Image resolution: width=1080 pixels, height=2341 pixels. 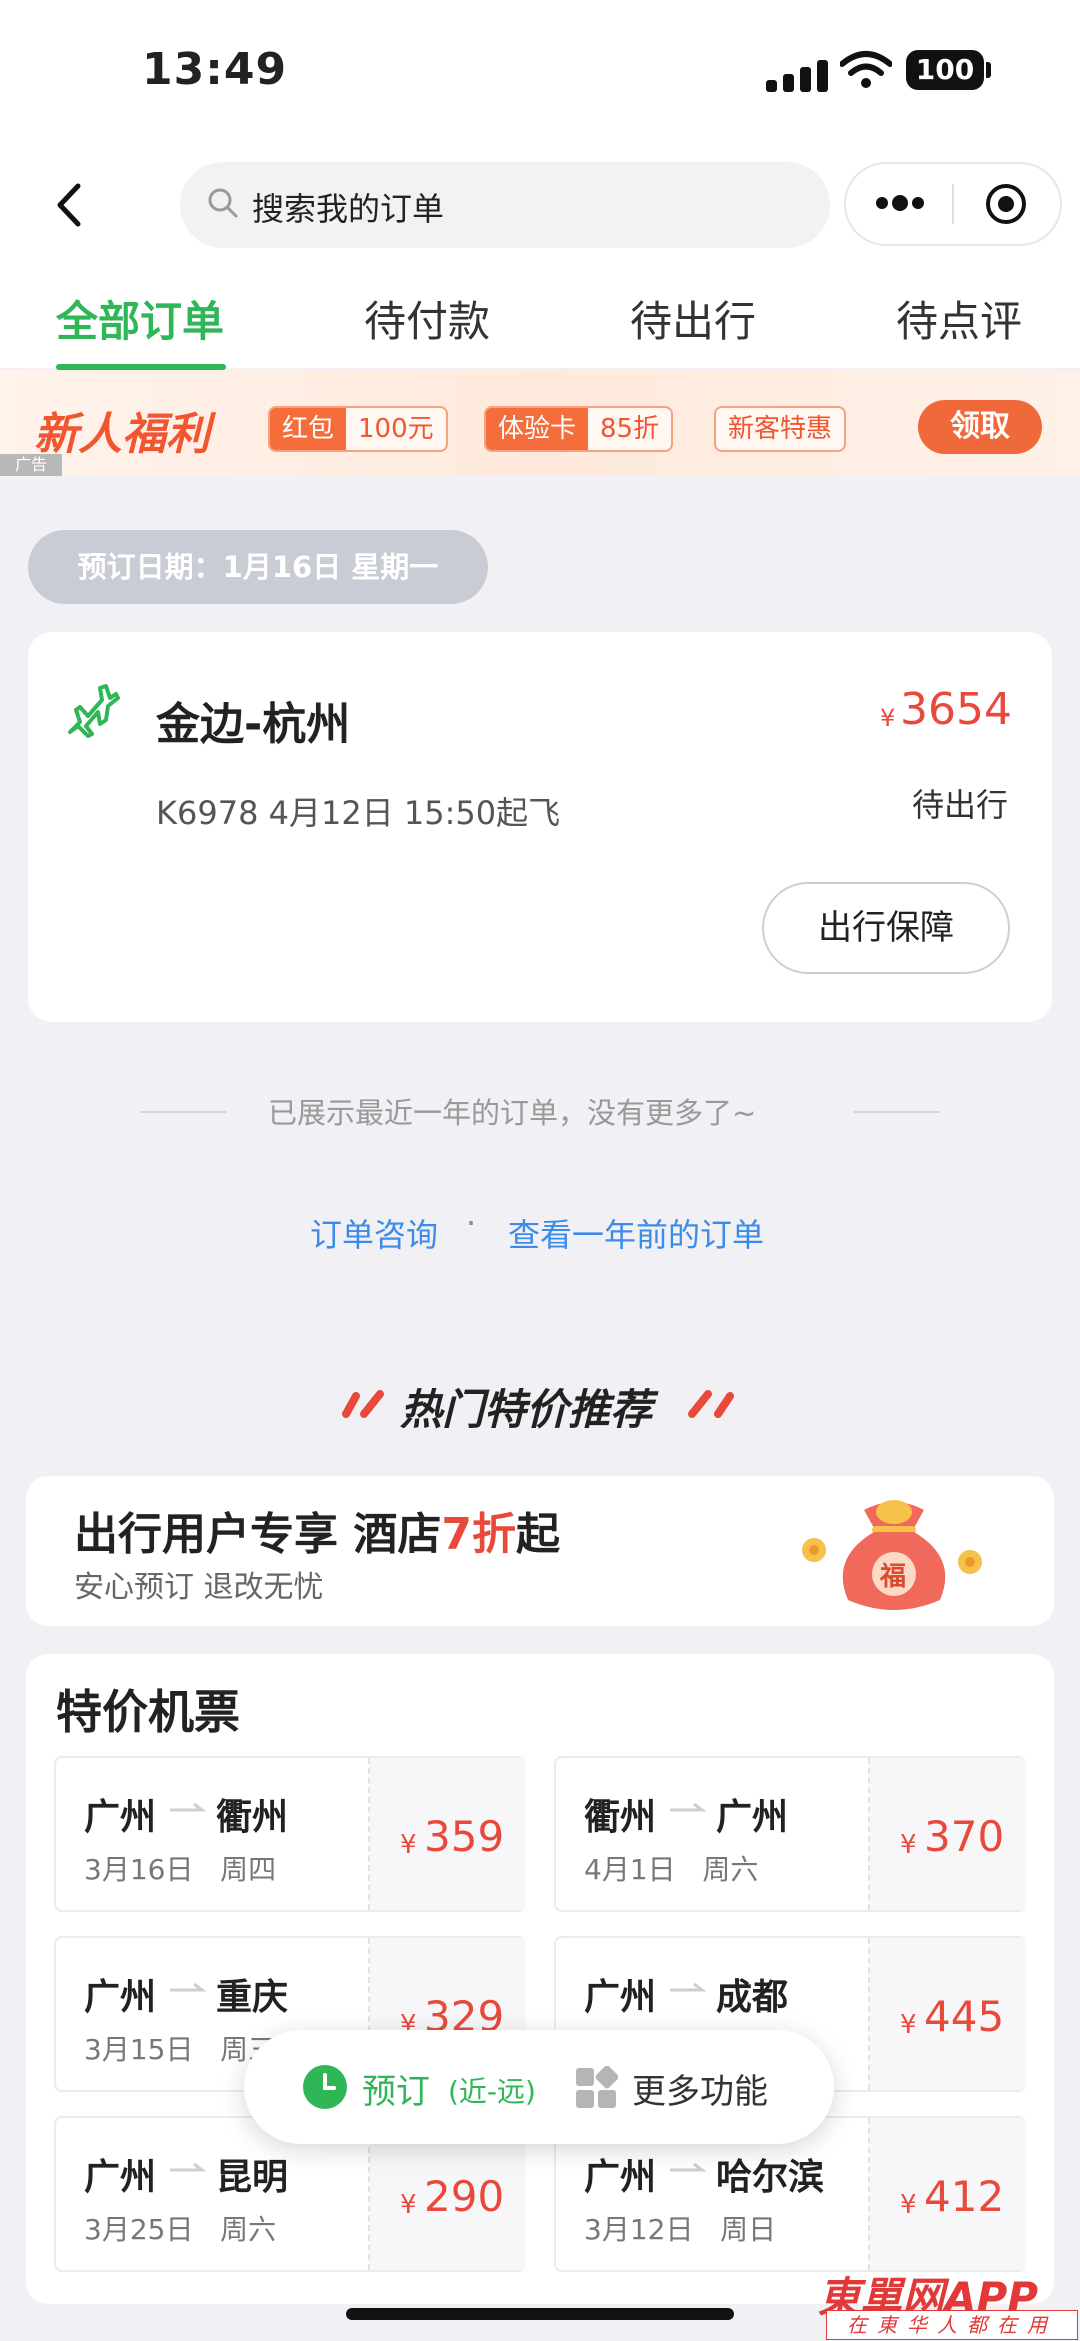 I want to click on chip-value: 85折, so click(x=630, y=429).